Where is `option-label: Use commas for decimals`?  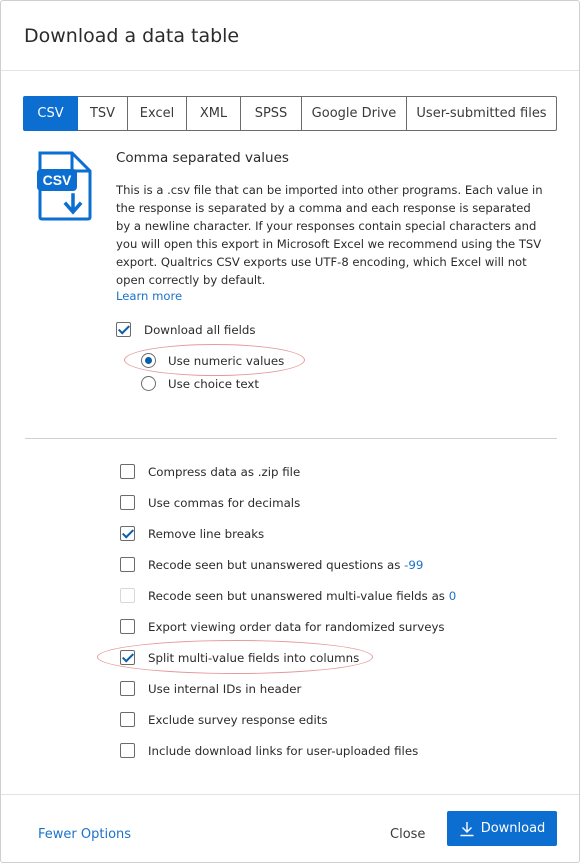 option-label: Use commas for decimals is located at coordinates (224, 502).